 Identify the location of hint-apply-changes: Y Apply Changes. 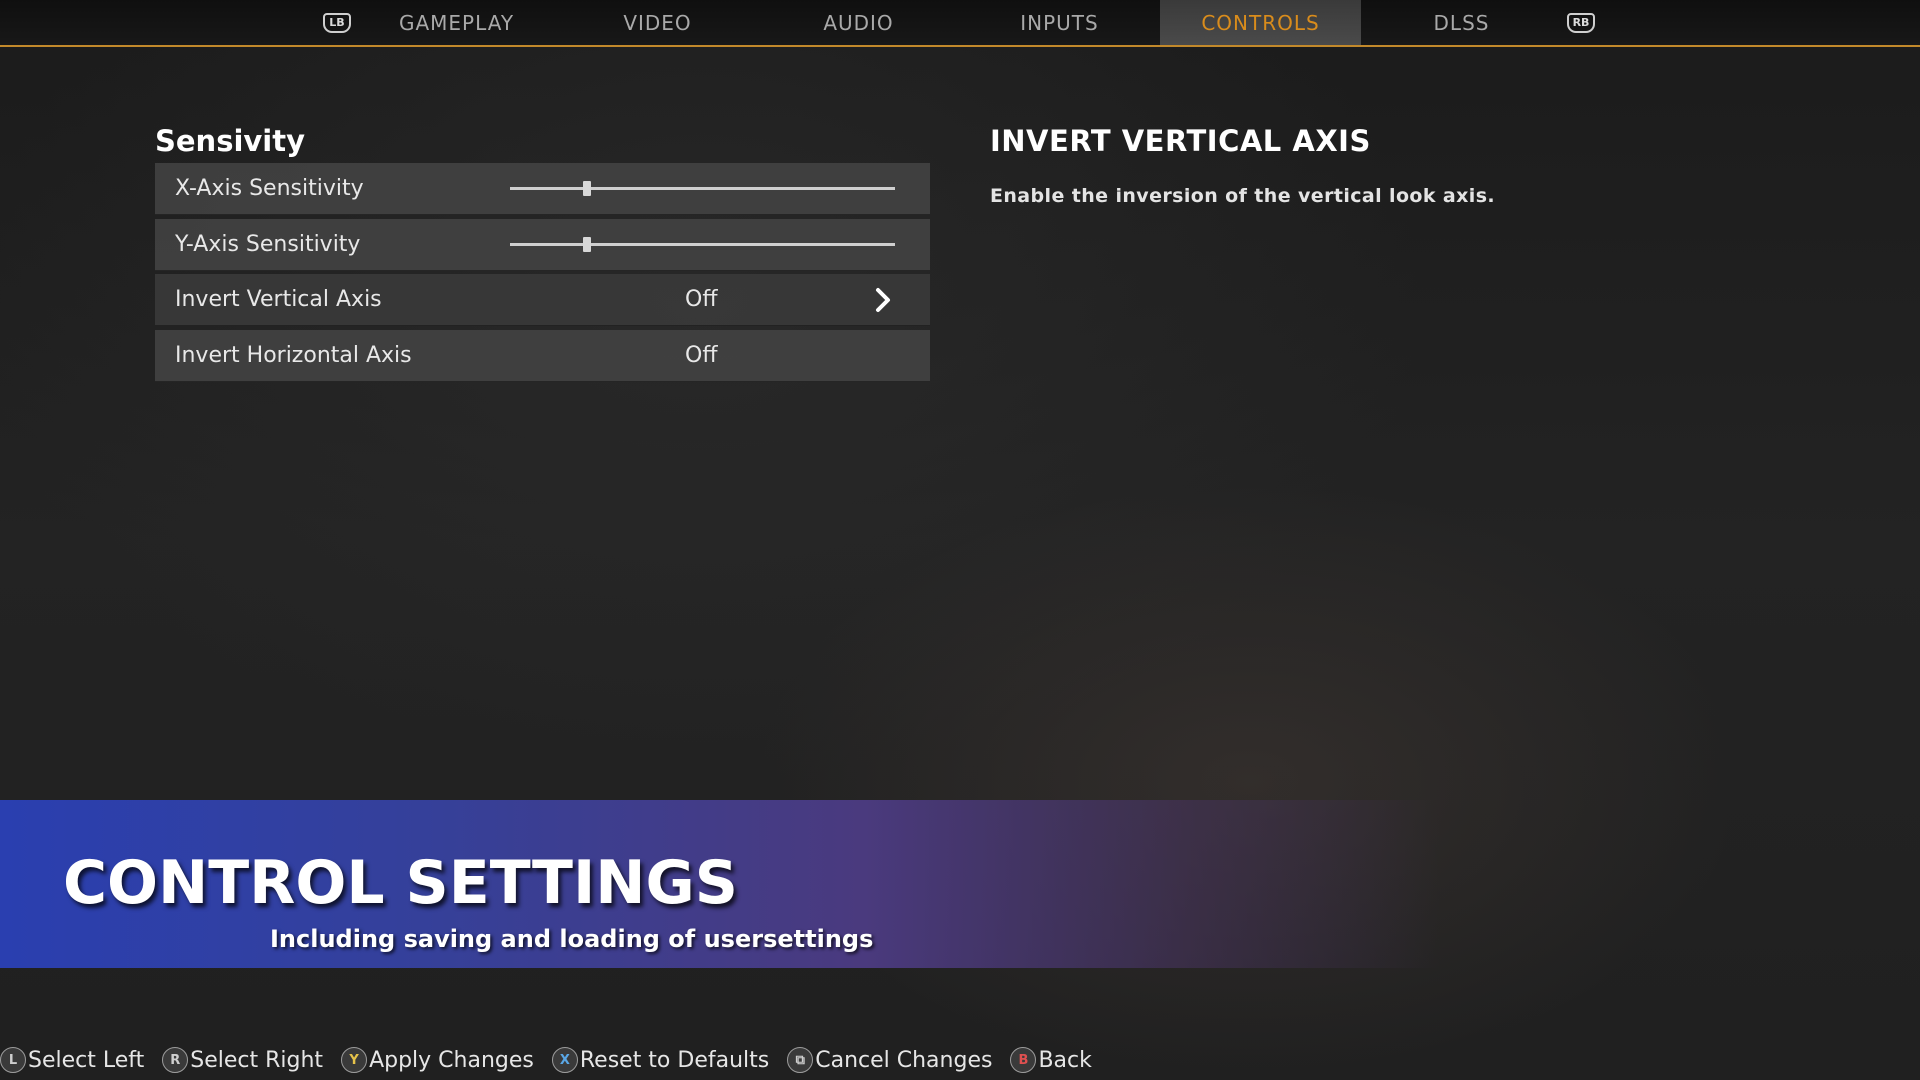
(437, 1060).